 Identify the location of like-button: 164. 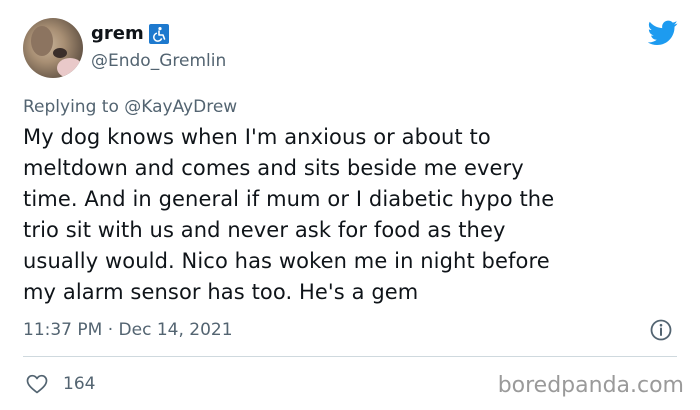
(60, 384).